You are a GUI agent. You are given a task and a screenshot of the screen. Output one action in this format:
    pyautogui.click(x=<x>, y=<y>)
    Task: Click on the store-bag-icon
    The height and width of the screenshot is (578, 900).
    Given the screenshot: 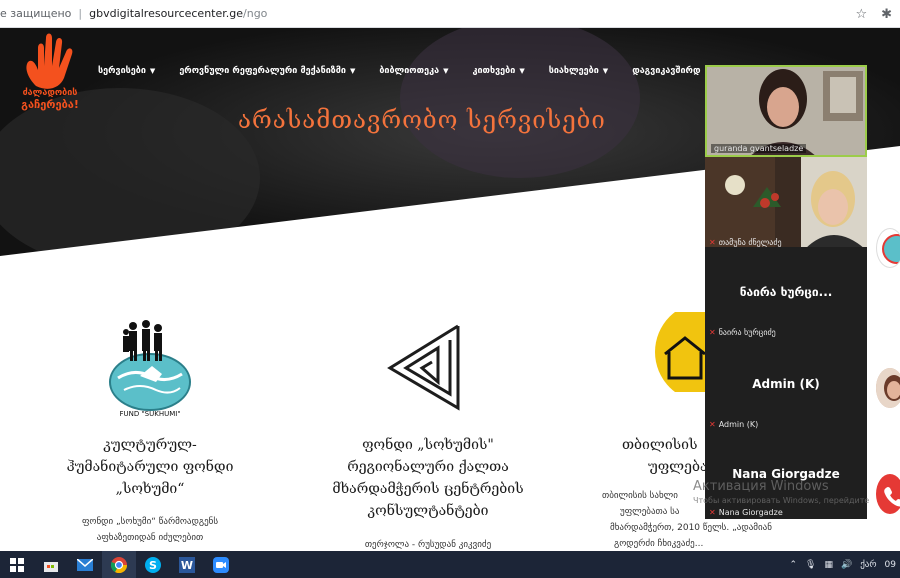 What is the action you would take?
    pyautogui.click(x=51, y=566)
    